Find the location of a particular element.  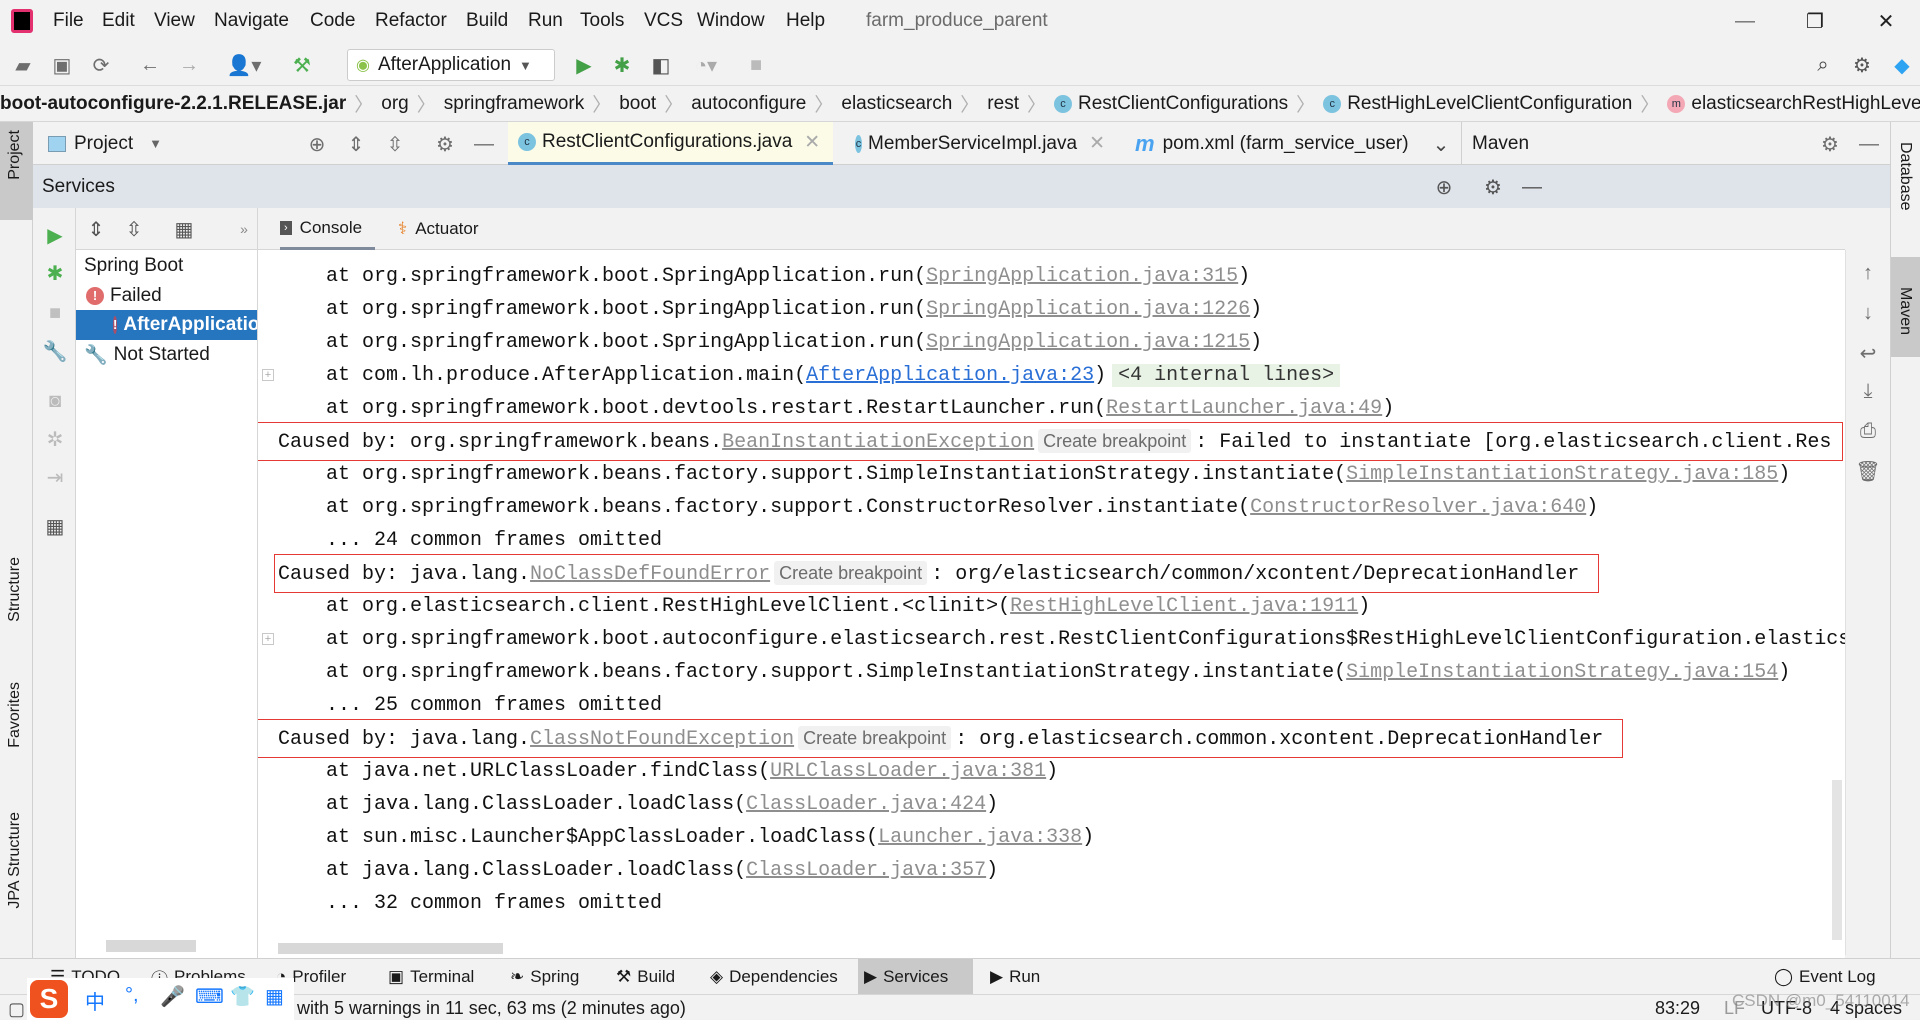

stacktrace-link: RestHighLevelClient.java:1911 is located at coordinates (1184, 606).